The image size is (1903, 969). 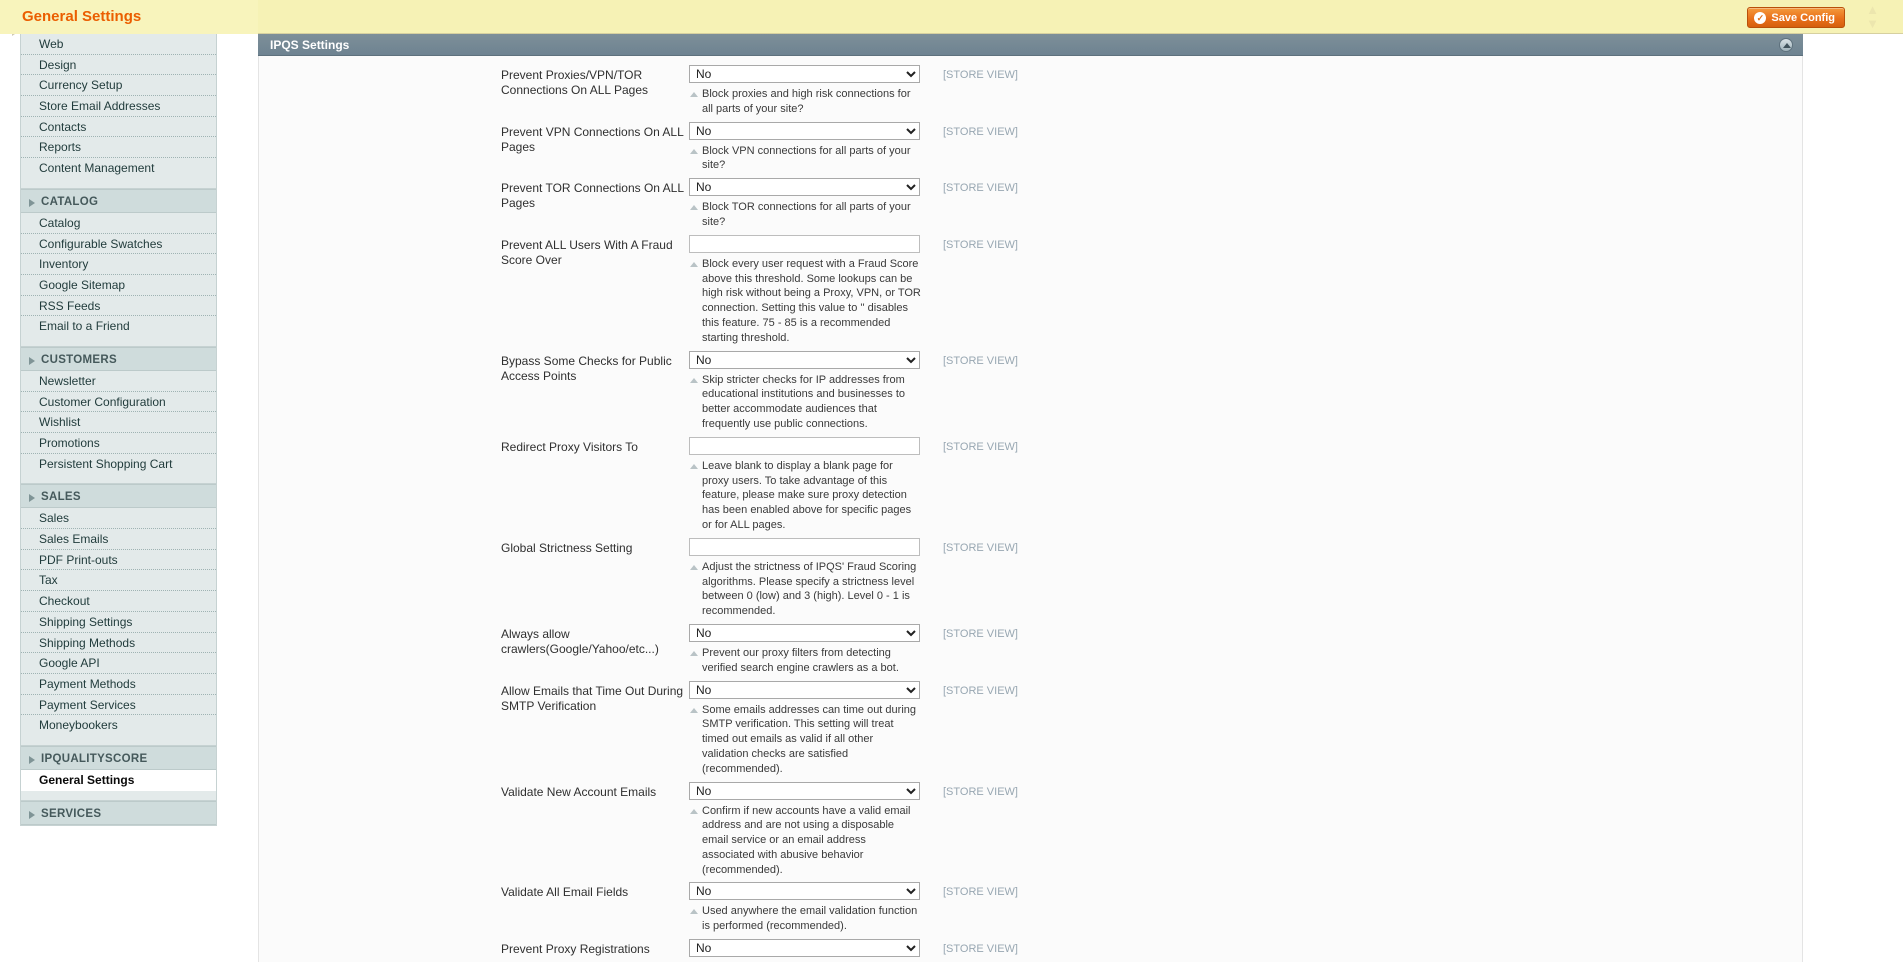 What do you see at coordinates (87, 779) in the screenshot?
I see `sidebar-item-label: General Settings` at bounding box center [87, 779].